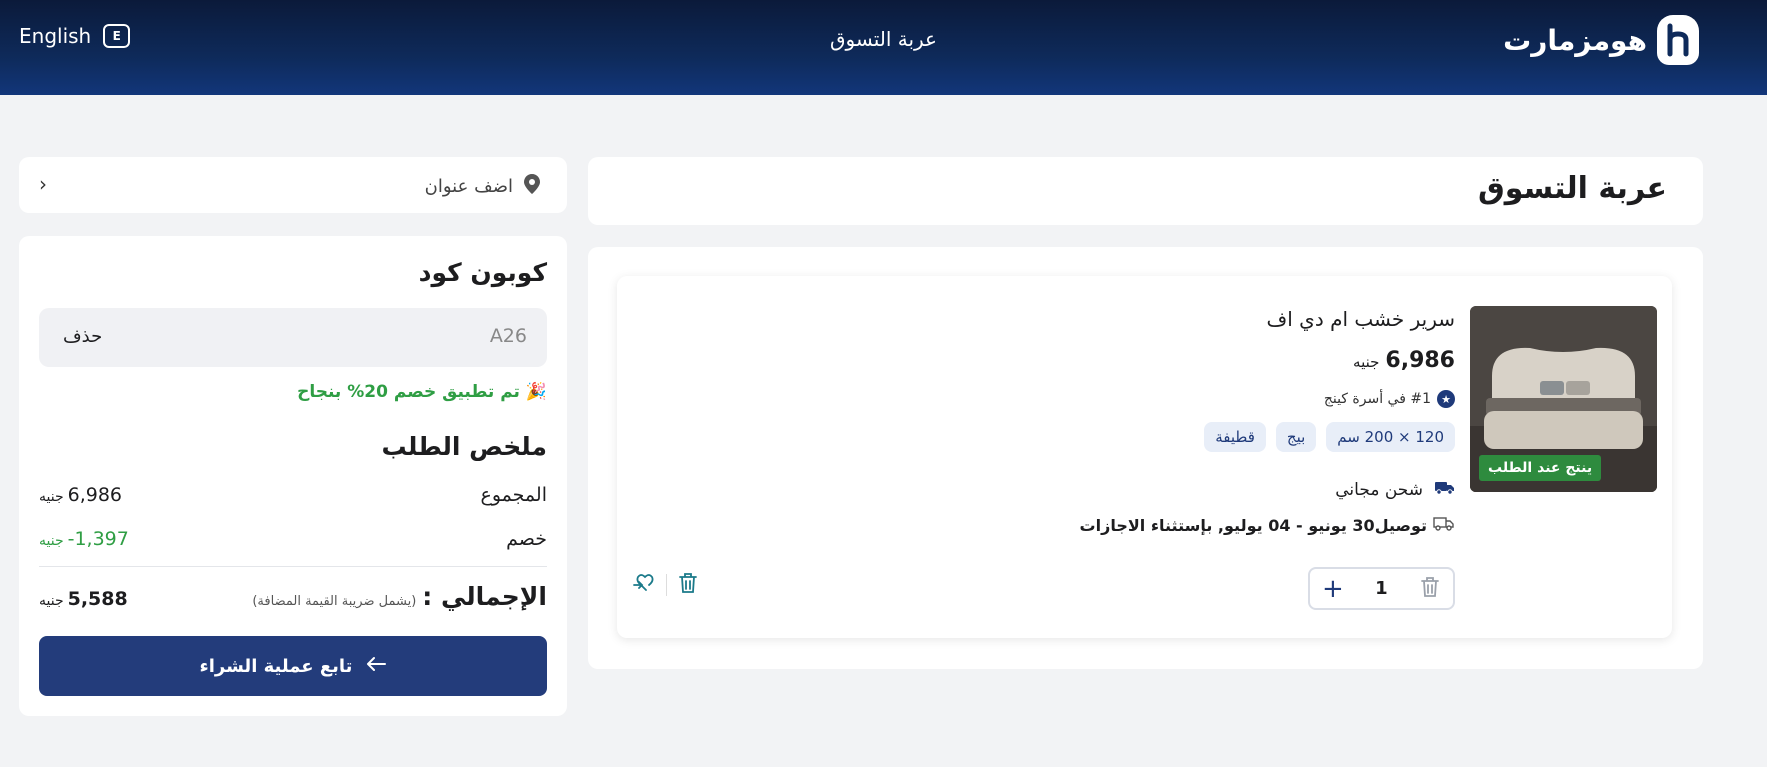  What do you see at coordinates (1678, 40) in the screenshot?
I see `brand-logo-icon` at bounding box center [1678, 40].